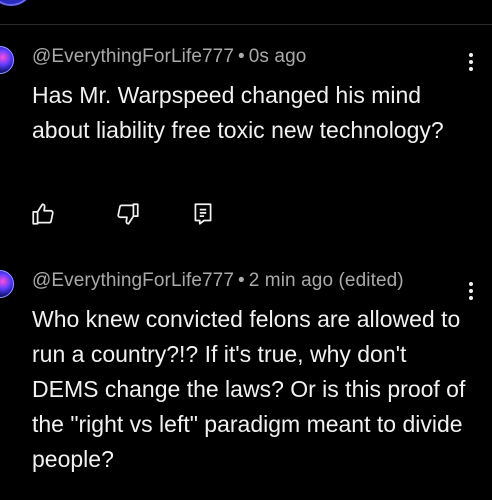  What do you see at coordinates (203, 214) in the screenshot?
I see `reply-icon` at bounding box center [203, 214].